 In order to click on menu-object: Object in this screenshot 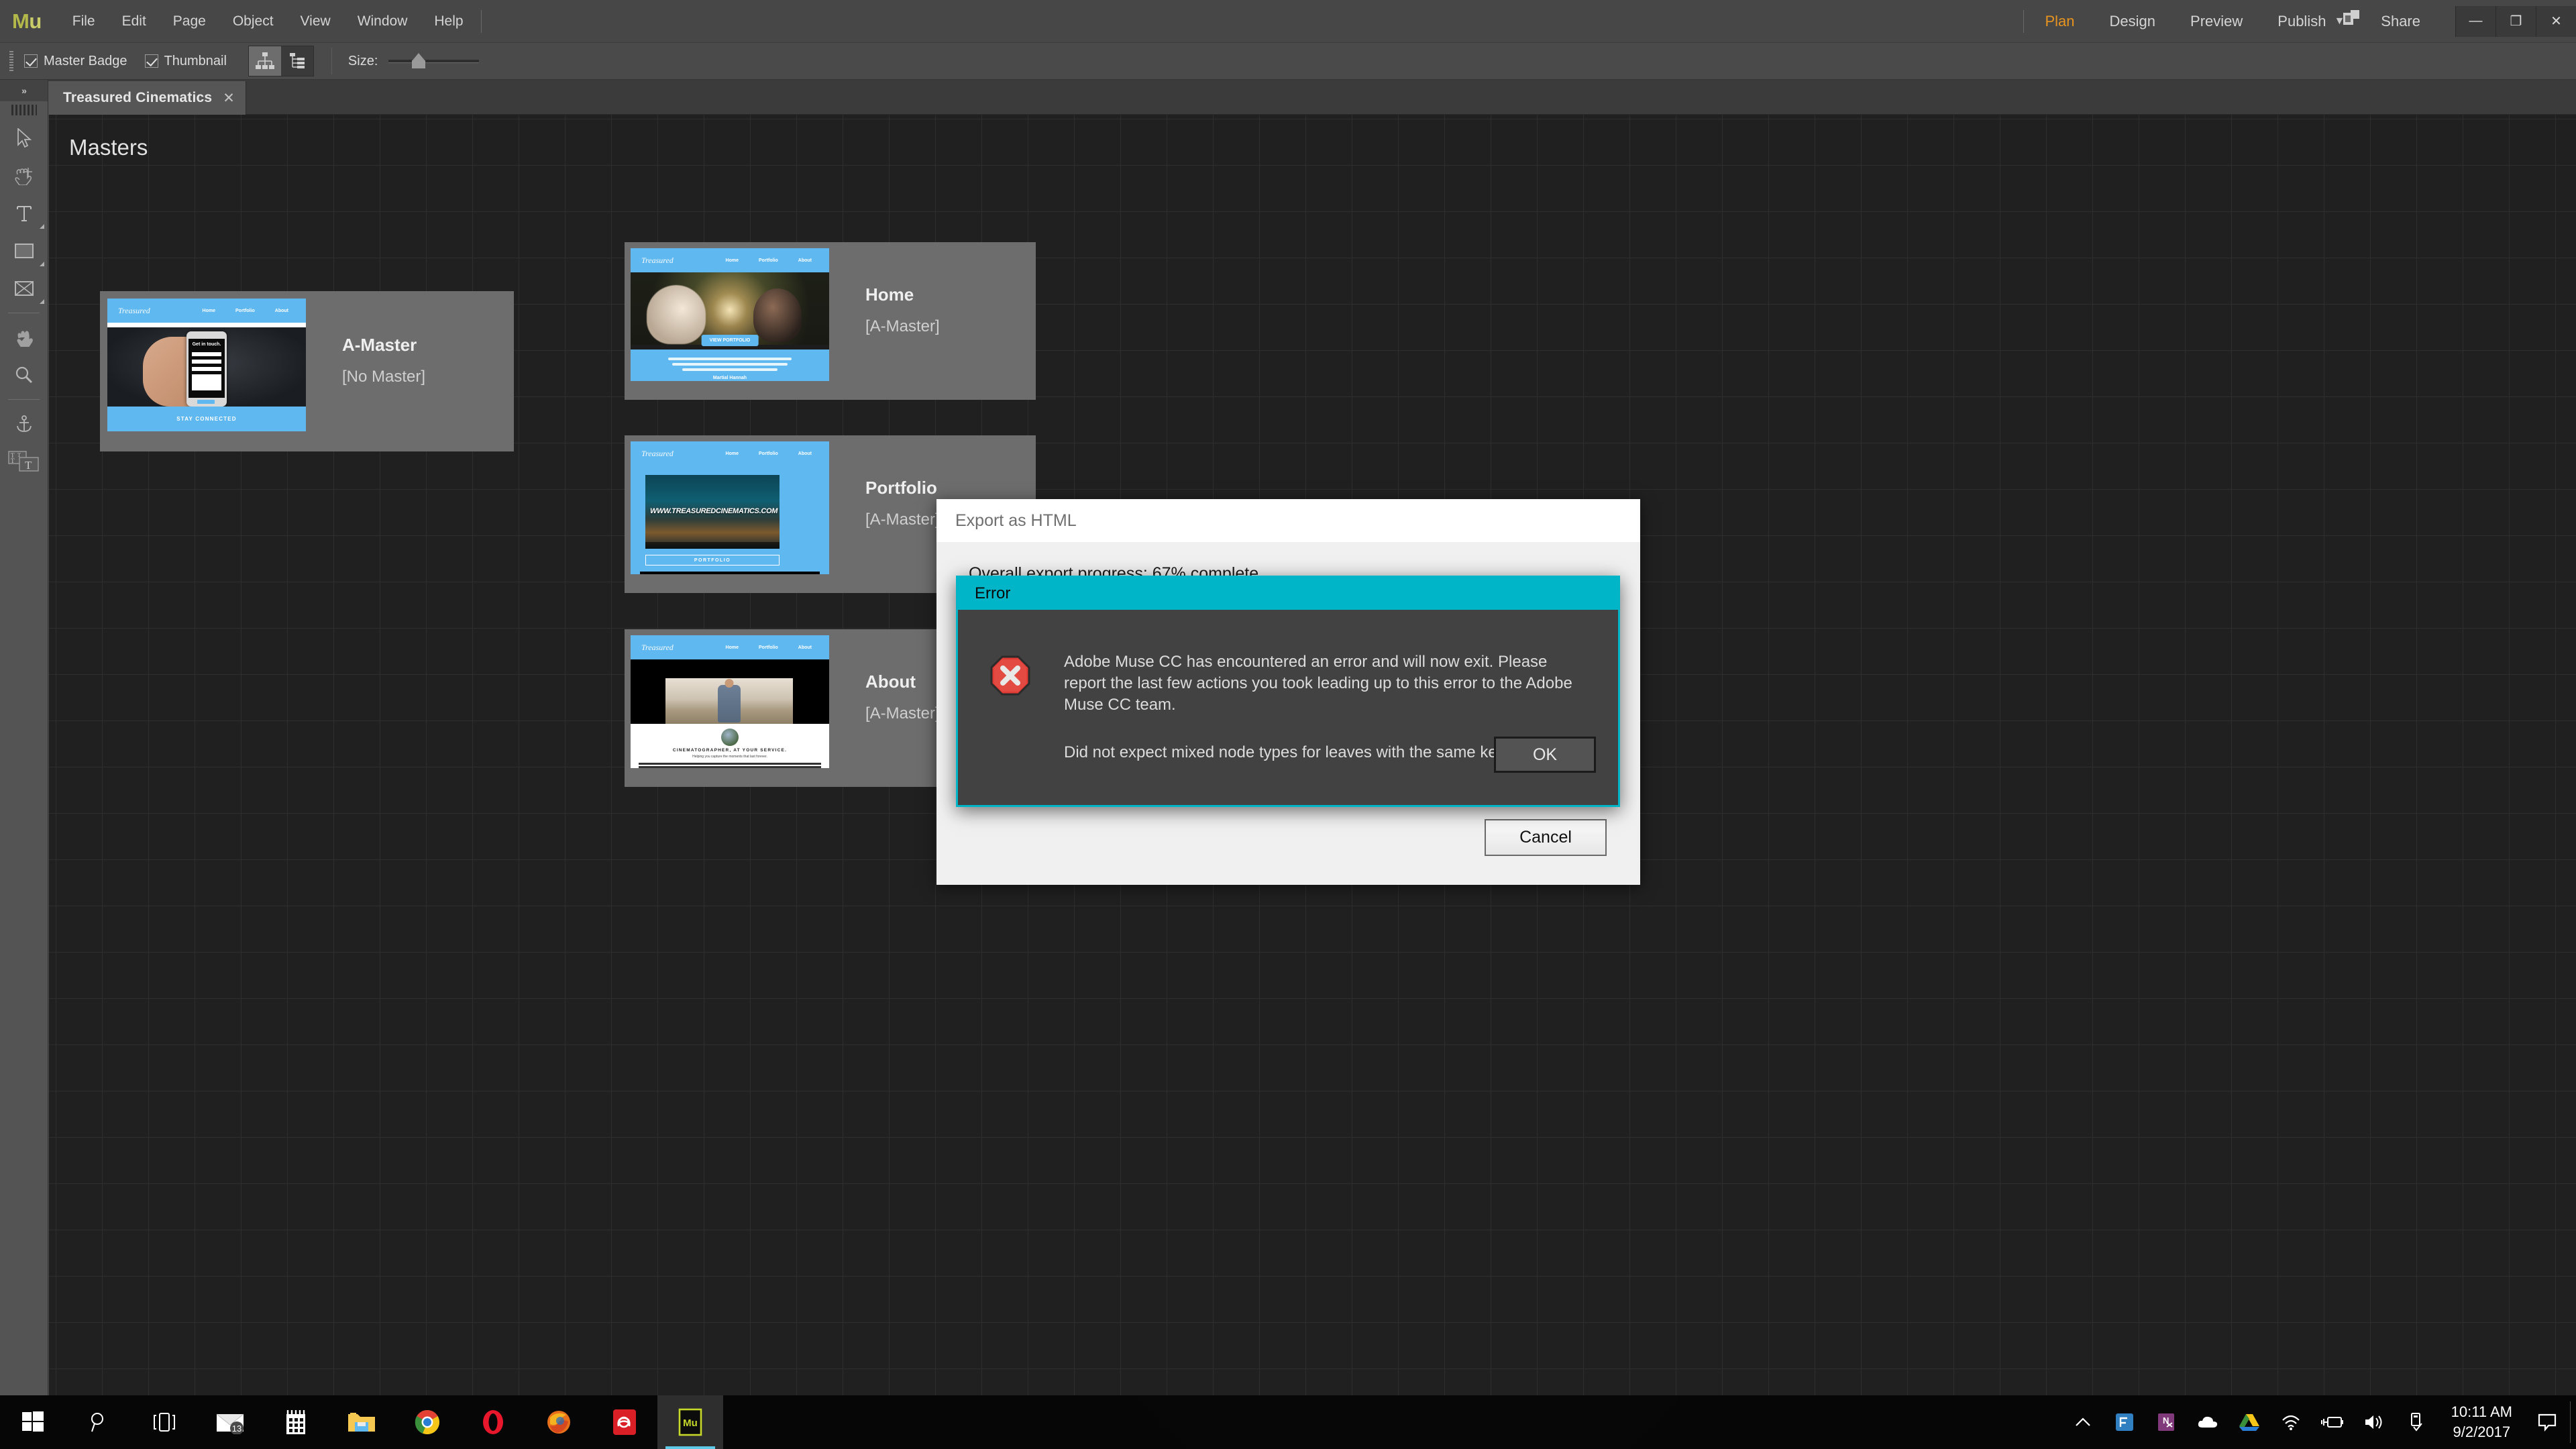, I will do `click(253, 21)`.